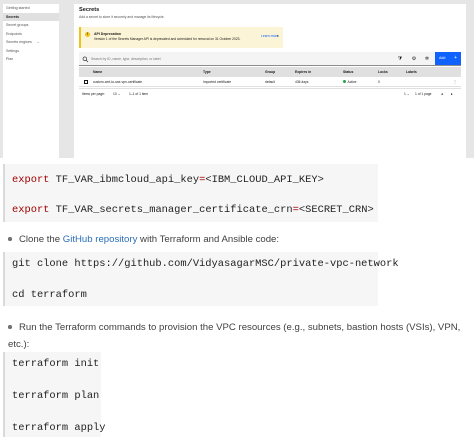  Describe the element at coordinates (49, 295) in the screenshot. I see `code-line: cd terraform` at that location.